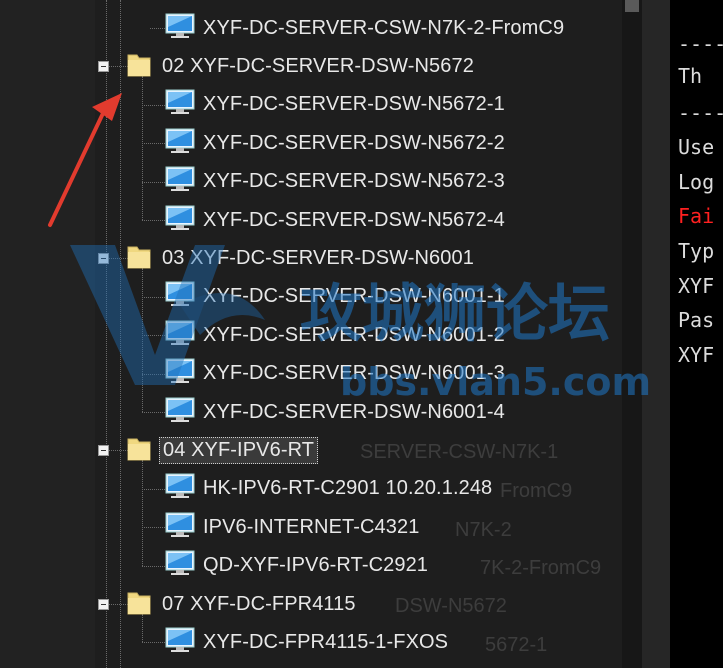  Describe the element at coordinates (259, 603) in the screenshot. I see `folder-label: 07 XYF-DC-FPR4115` at that location.